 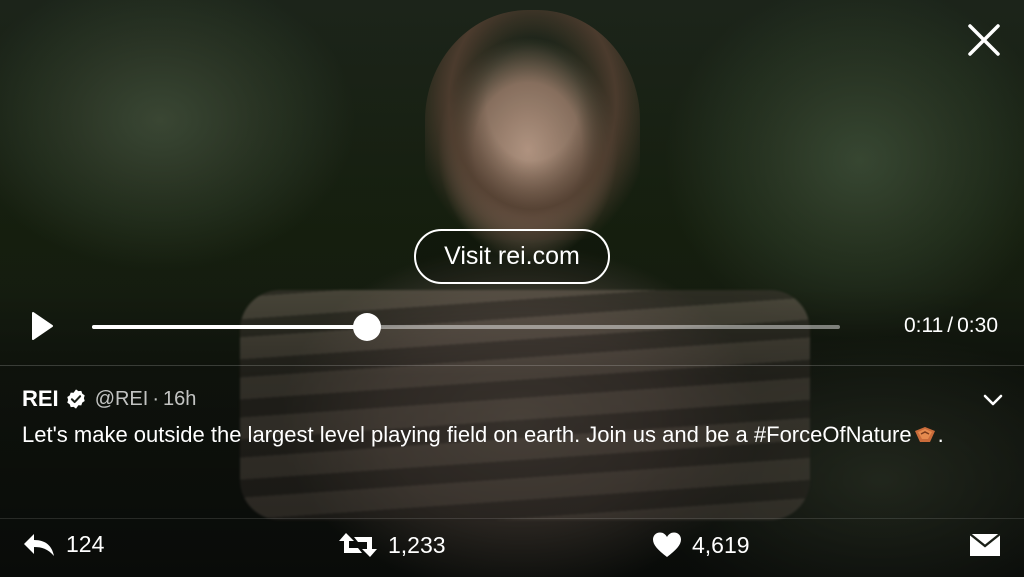 I want to click on retweet-button: 1,233, so click(x=392, y=545).